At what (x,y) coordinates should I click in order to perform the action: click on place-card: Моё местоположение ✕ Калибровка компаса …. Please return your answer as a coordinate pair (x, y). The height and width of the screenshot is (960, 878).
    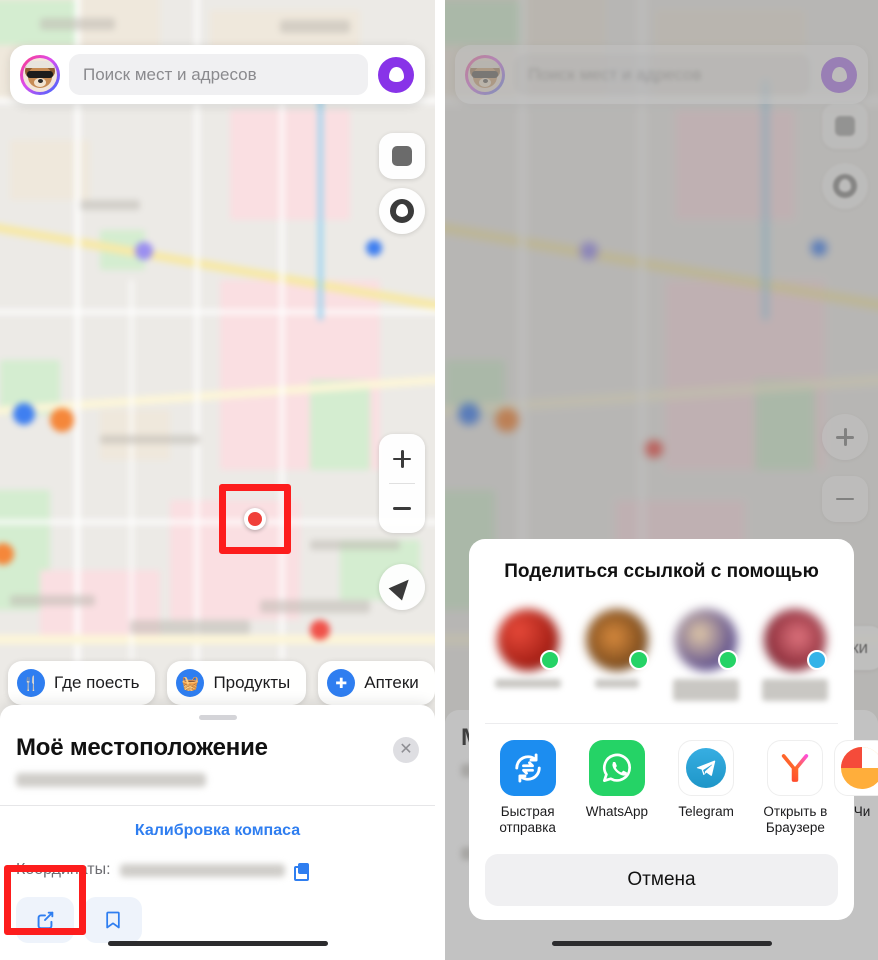
    Looking at the image, I should click on (217, 832).